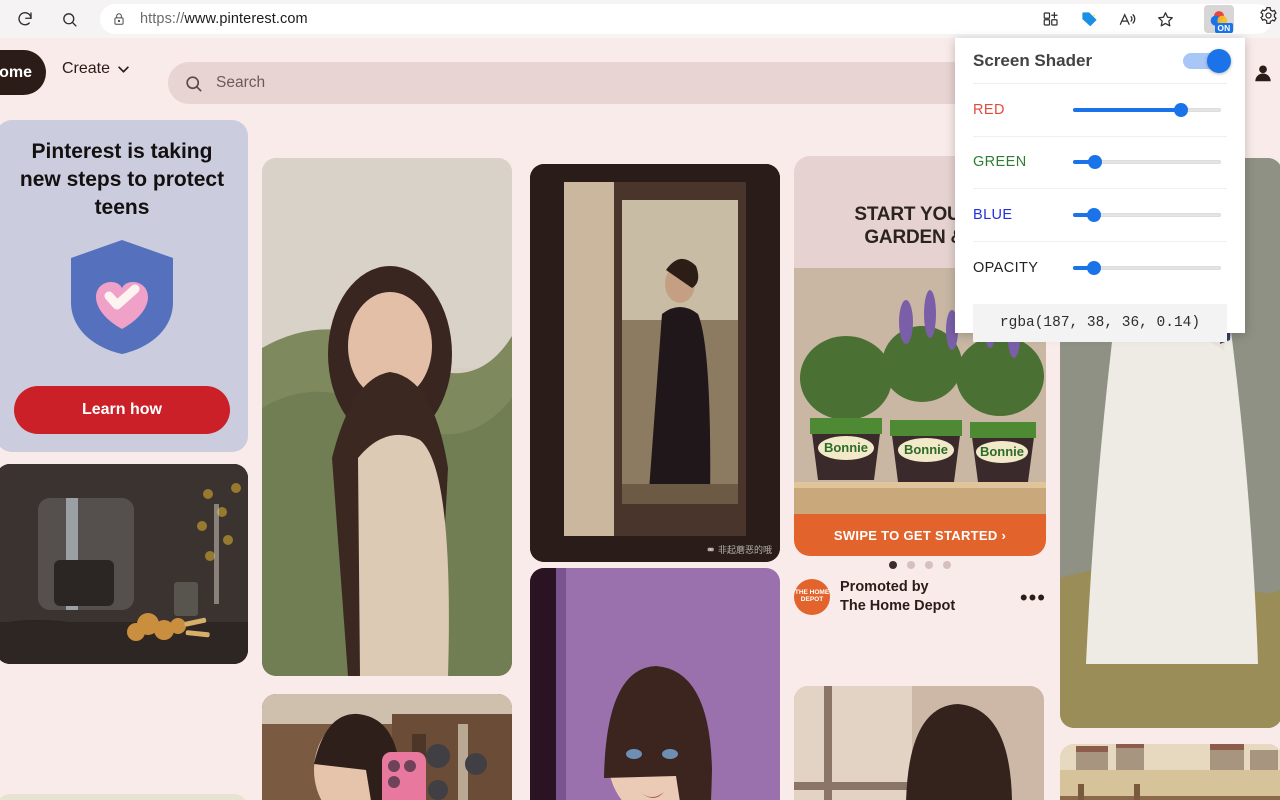 Image resolution: width=1280 pixels, height=800 pixels. What do you see at coordinates (387, 417) in the screenshot?
I see `pin-portrait-hills` at bounding box center [387, 417].